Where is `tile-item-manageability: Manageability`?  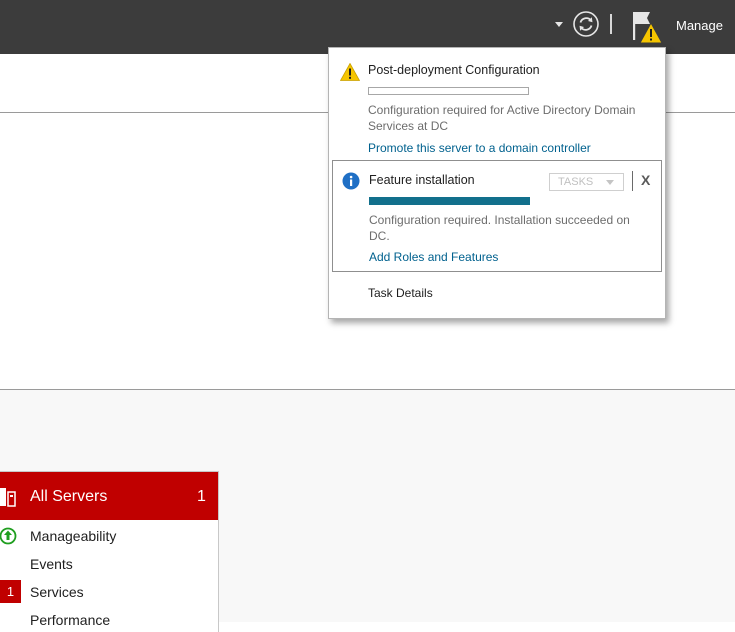 tile-item-manageability: Manageability is located at coordinates (109, 536).